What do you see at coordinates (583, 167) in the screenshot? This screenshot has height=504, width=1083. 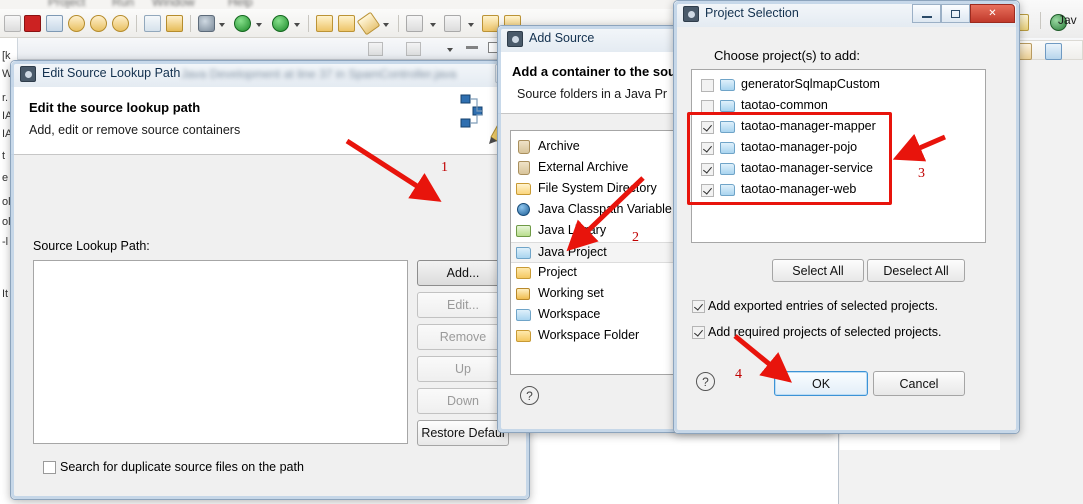 I see `list-item-label: External Archive` at bounding box center [583, 167].